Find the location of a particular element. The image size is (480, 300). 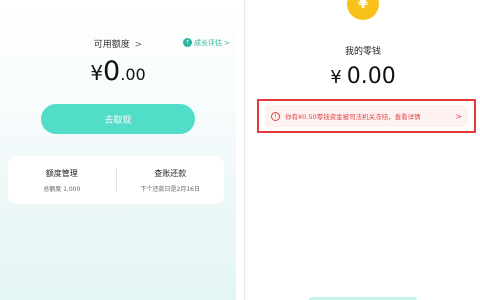

quota-management-entry: 额度管理 总额度 1,000 is located at coordinates (62, 180).